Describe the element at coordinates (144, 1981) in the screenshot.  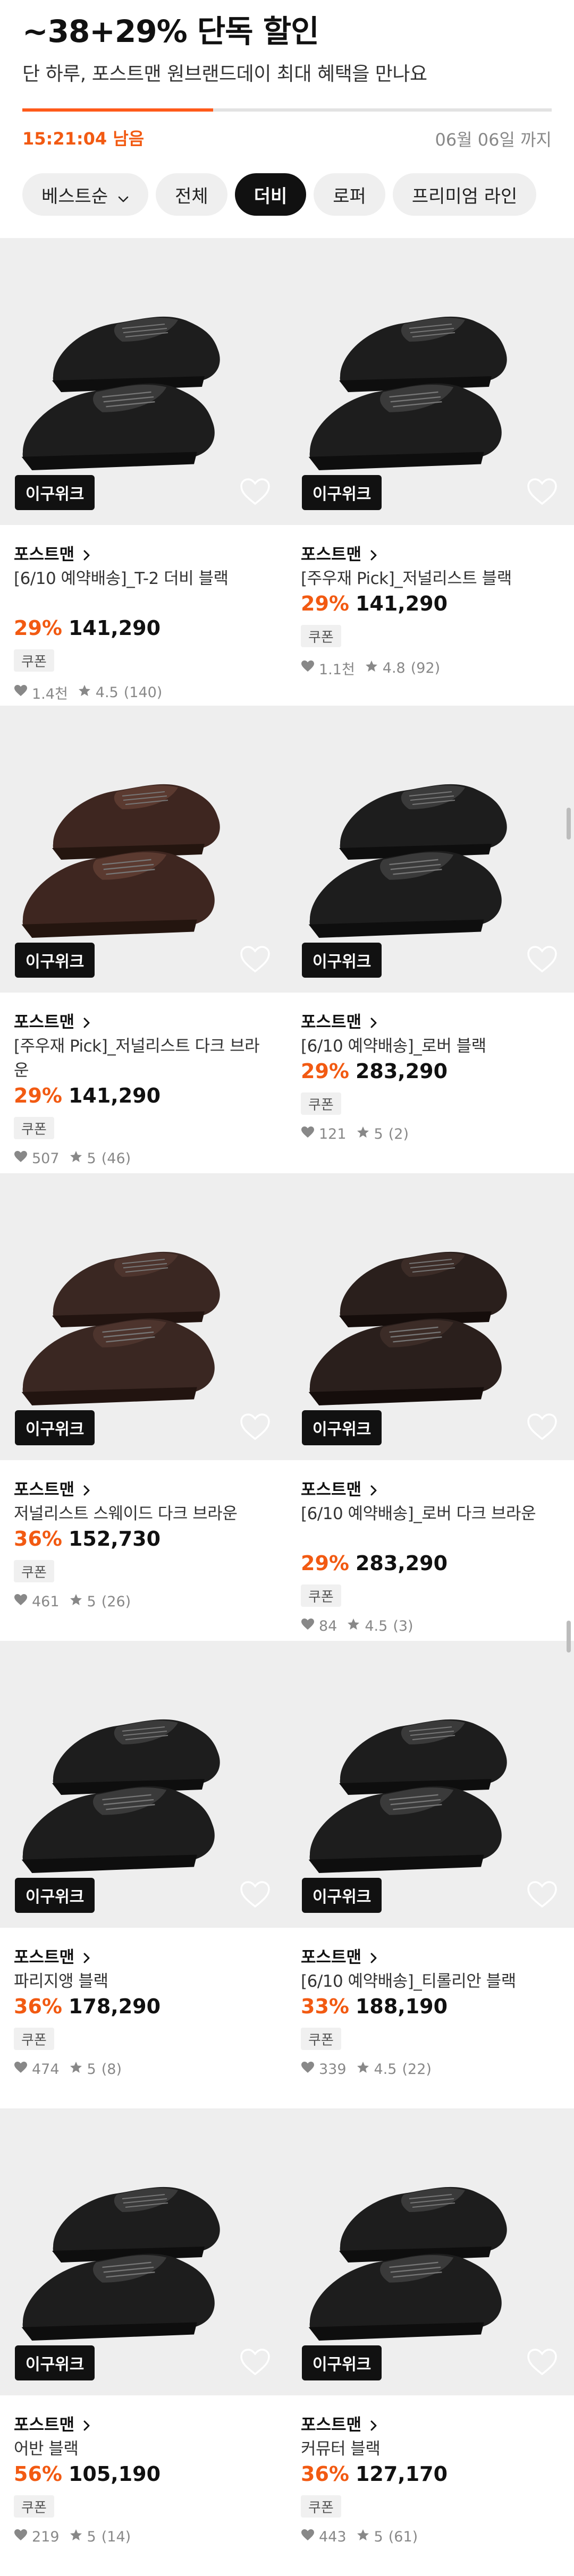
I see `product-name: 파리지앵 블랙` at that location.